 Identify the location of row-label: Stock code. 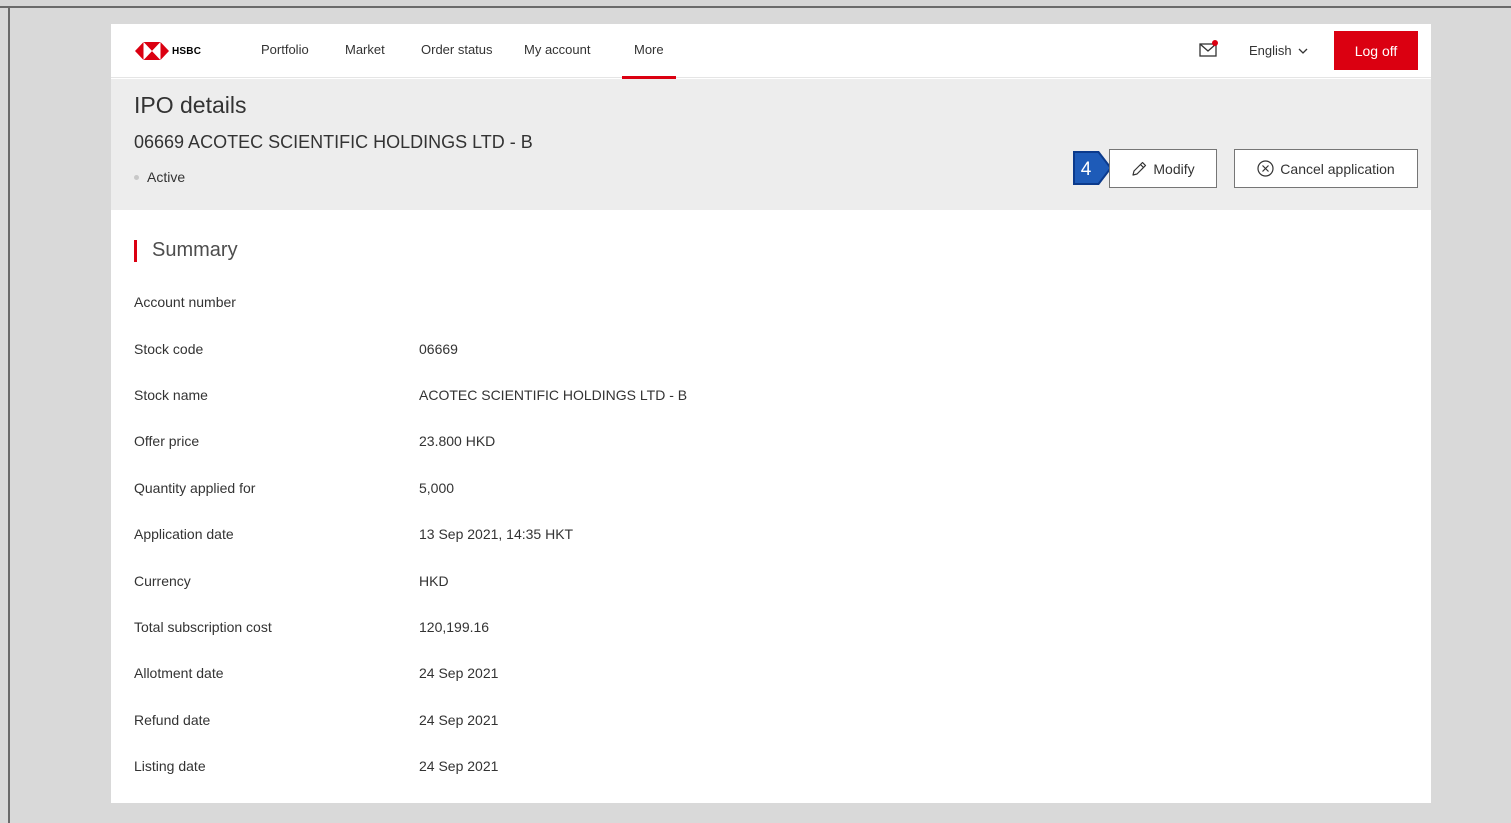
(169, 348).